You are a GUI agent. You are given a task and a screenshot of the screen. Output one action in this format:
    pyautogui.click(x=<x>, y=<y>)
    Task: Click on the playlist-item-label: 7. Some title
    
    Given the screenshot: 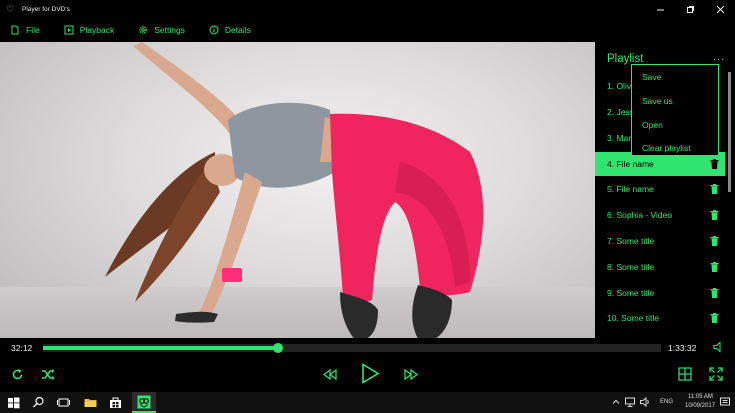 What is the action you would take?
    pyautogui.click(x=631, y=241)
    